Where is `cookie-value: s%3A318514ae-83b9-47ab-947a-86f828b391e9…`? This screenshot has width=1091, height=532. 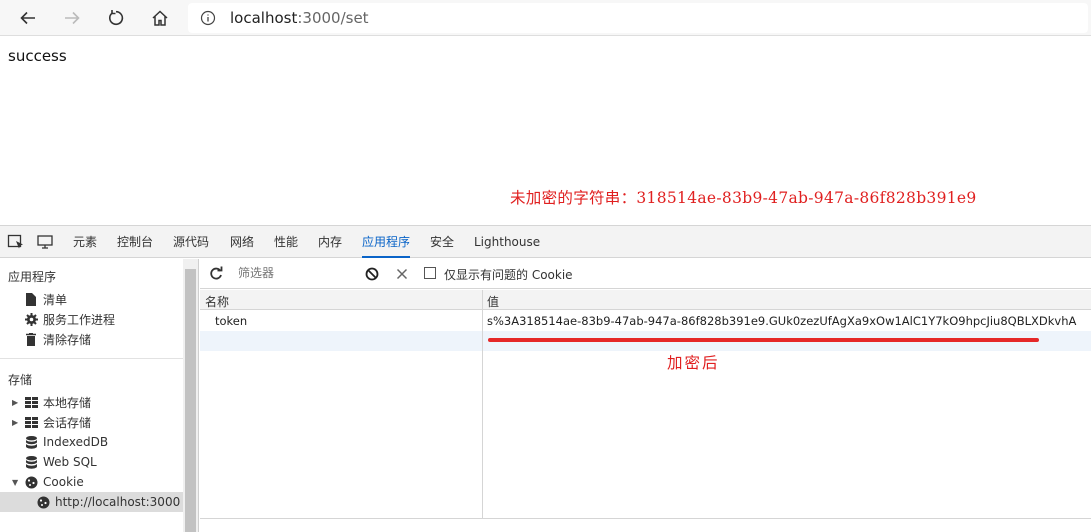 cookie-value: s%3A318514ae-83b9-47ab-947a-86f828b391e9… is located at coordinates (782, 321).